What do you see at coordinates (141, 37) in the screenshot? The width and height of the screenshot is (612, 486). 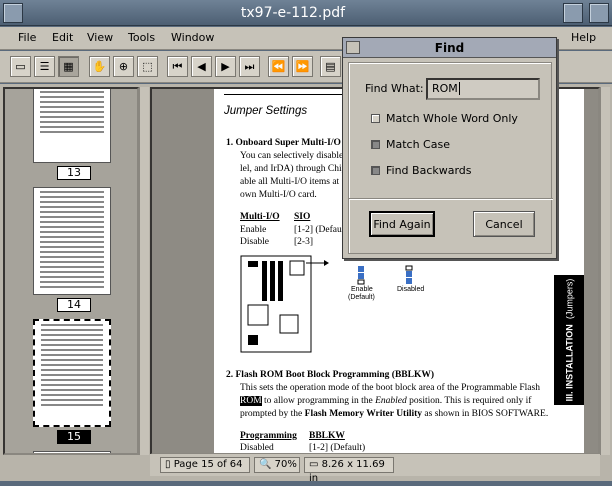 I see `menu-tools: Tools` at bounding box center [141, 37].